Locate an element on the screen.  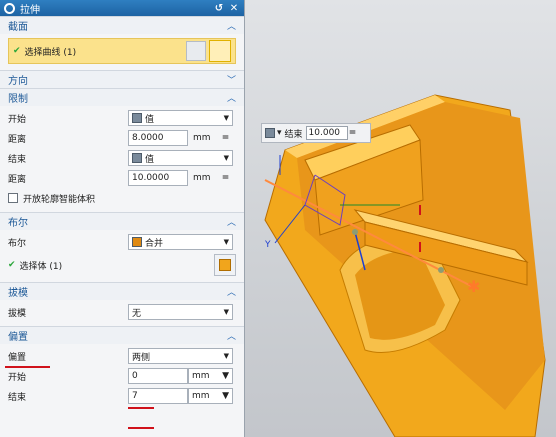
sketch-section-button is located at coordinates (196, 51).